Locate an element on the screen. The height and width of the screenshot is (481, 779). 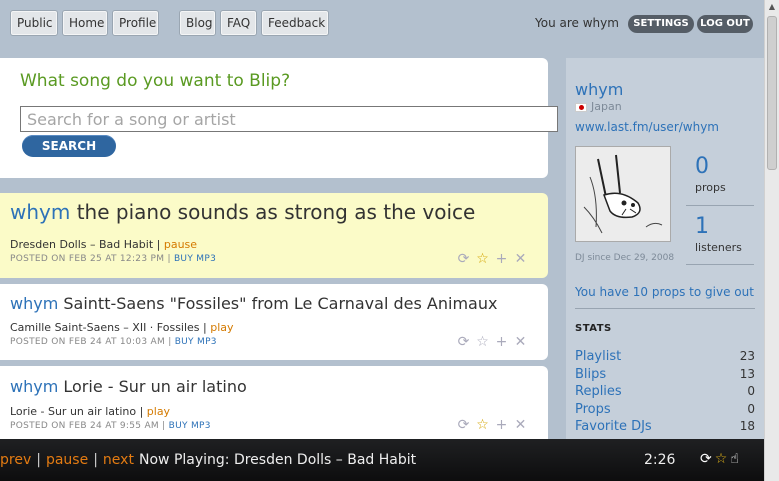
post-message: Lorie - Sur un air latino is located at coordinates (155, 386).